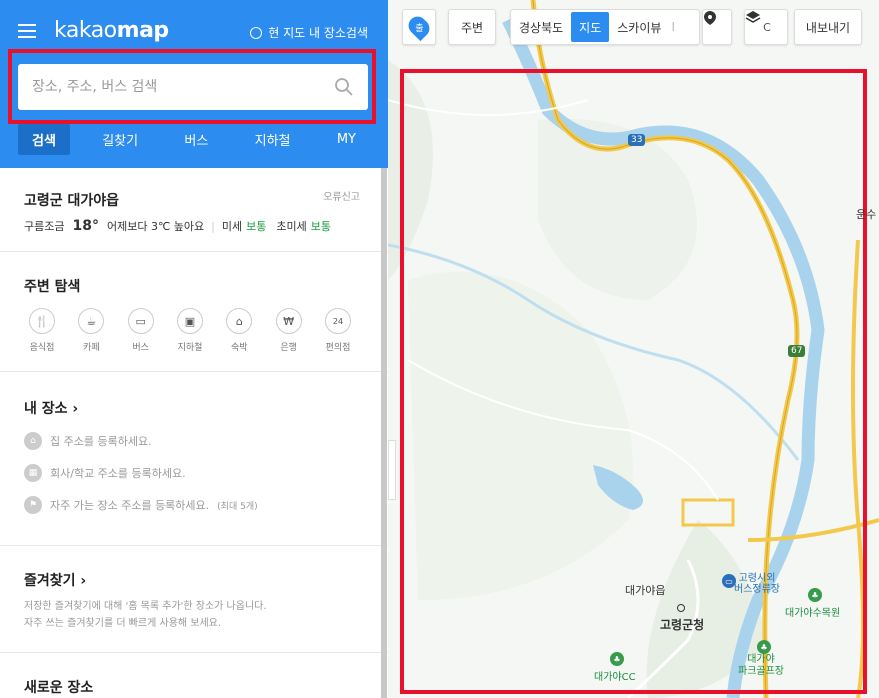 The image size is (879, 698). What do you see at coordinates (812, 611) in the screenshot?
I see `map-label-arboretum: 대가야수목원` at bounding box center [812, 611].